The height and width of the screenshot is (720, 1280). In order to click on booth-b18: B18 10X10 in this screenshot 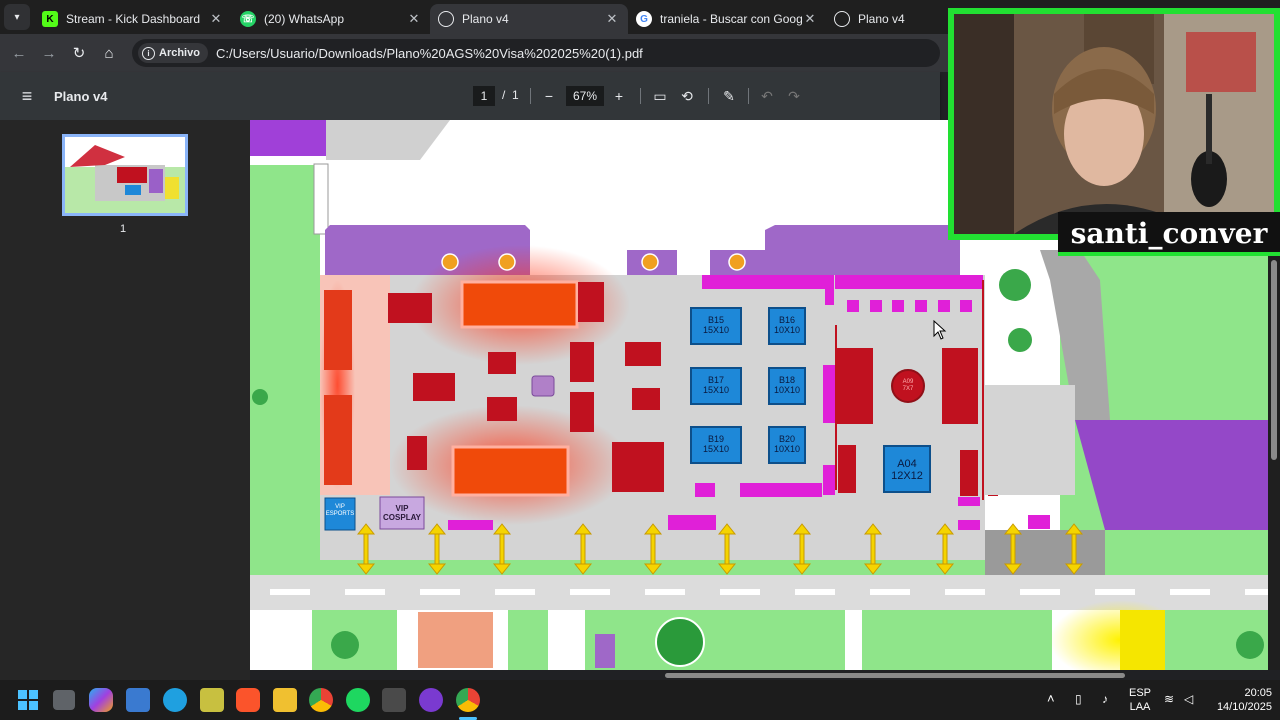, I will do `click(787, 385)`.